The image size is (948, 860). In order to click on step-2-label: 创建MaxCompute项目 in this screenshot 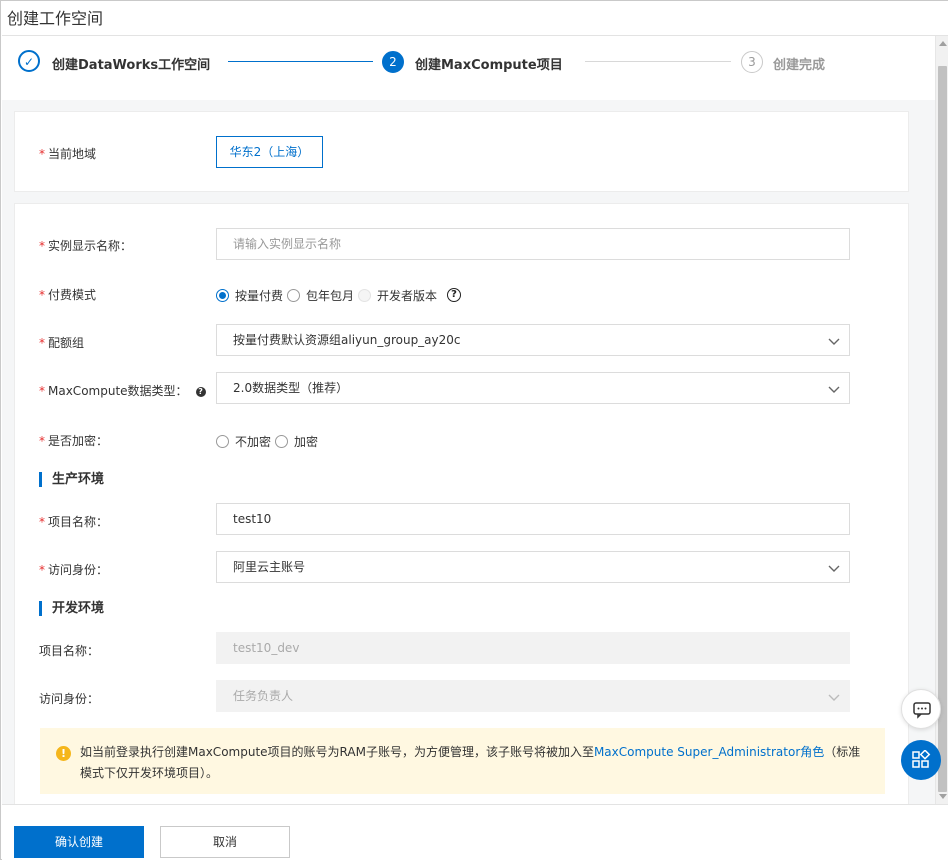, I will do `click(489, 65)`.